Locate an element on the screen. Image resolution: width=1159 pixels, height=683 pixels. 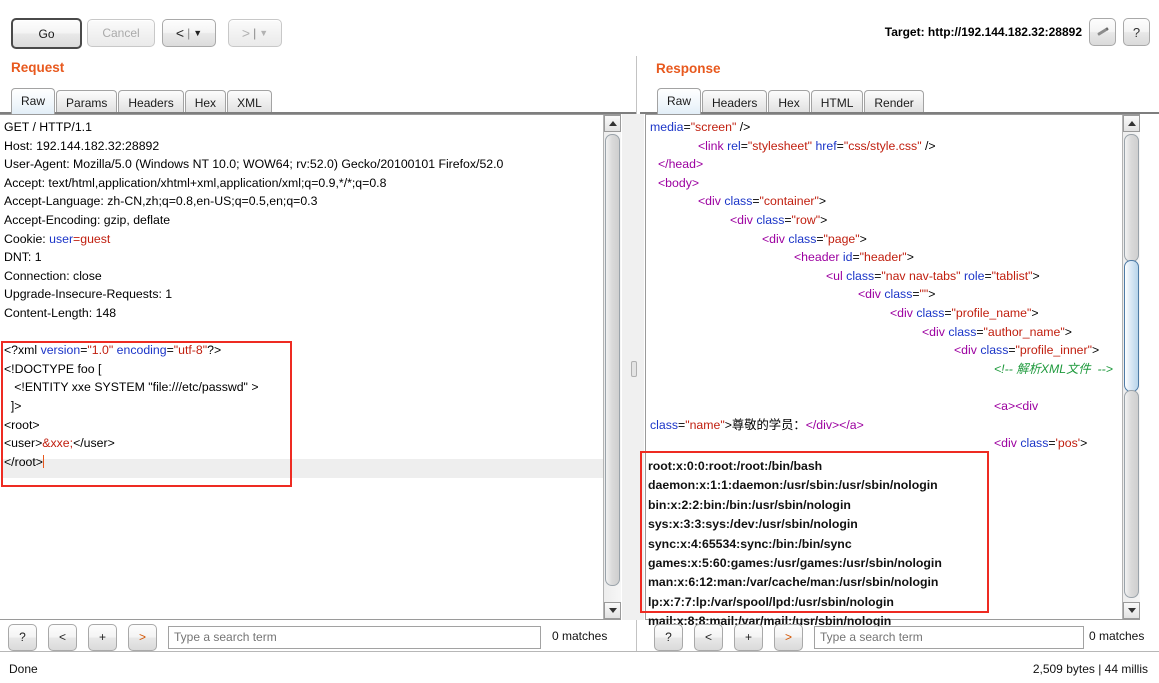
response-line is located at coordinates (894, 387).